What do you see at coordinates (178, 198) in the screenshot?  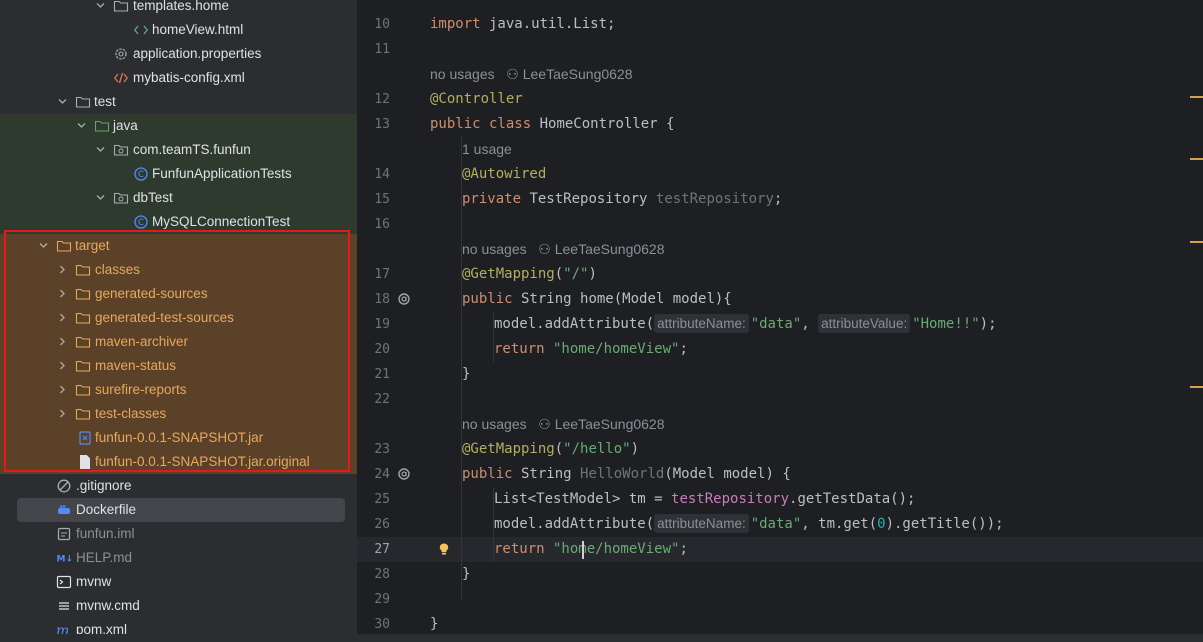 I see `tree-package-dbtest: dbTest` at bounding box center [178, 198].